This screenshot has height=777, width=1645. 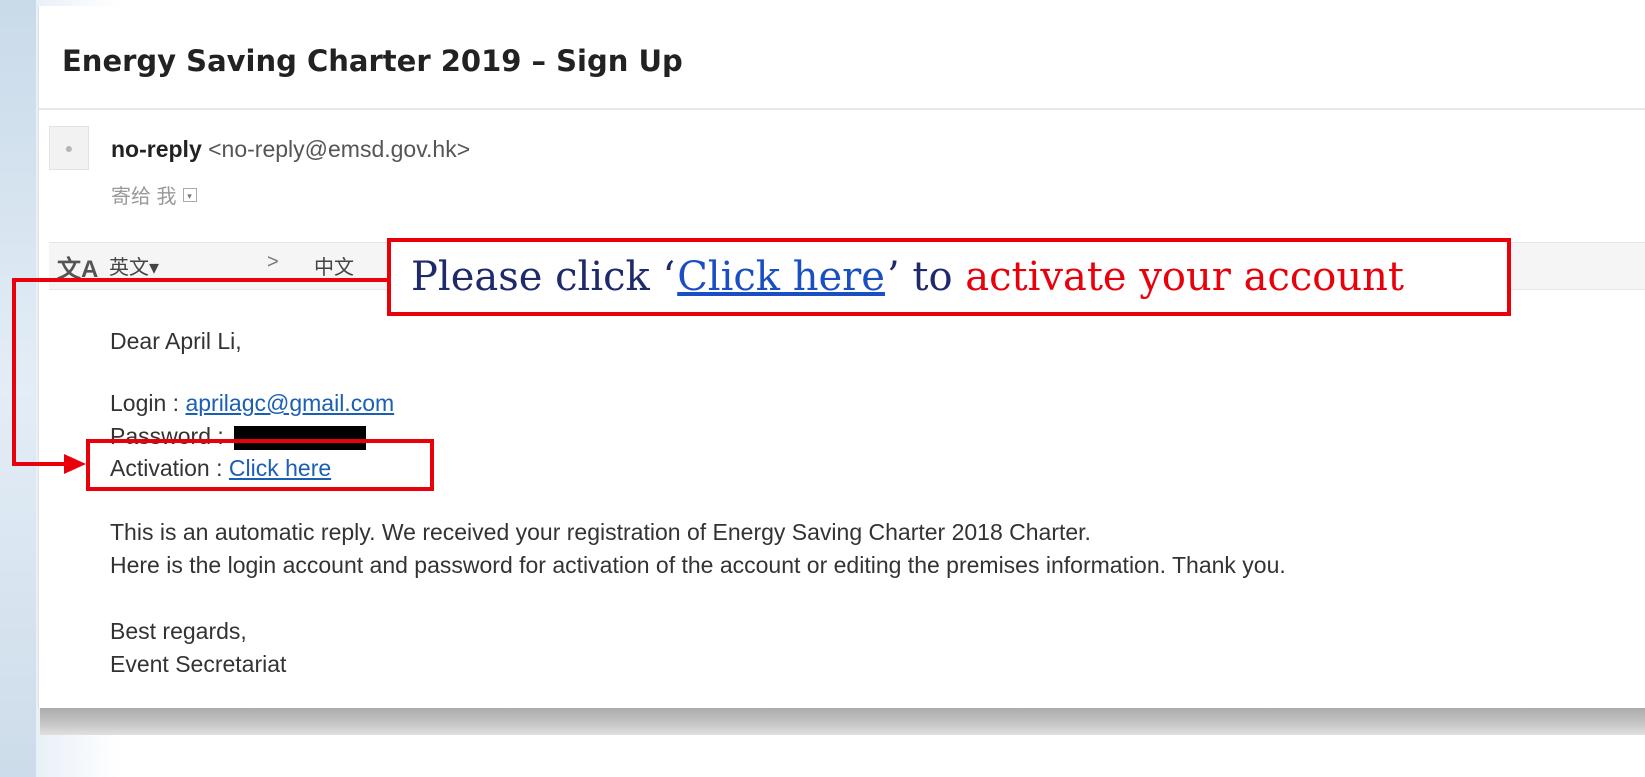 I want to click on callout-text-part2: ’ to, so click(x=919, y=277).